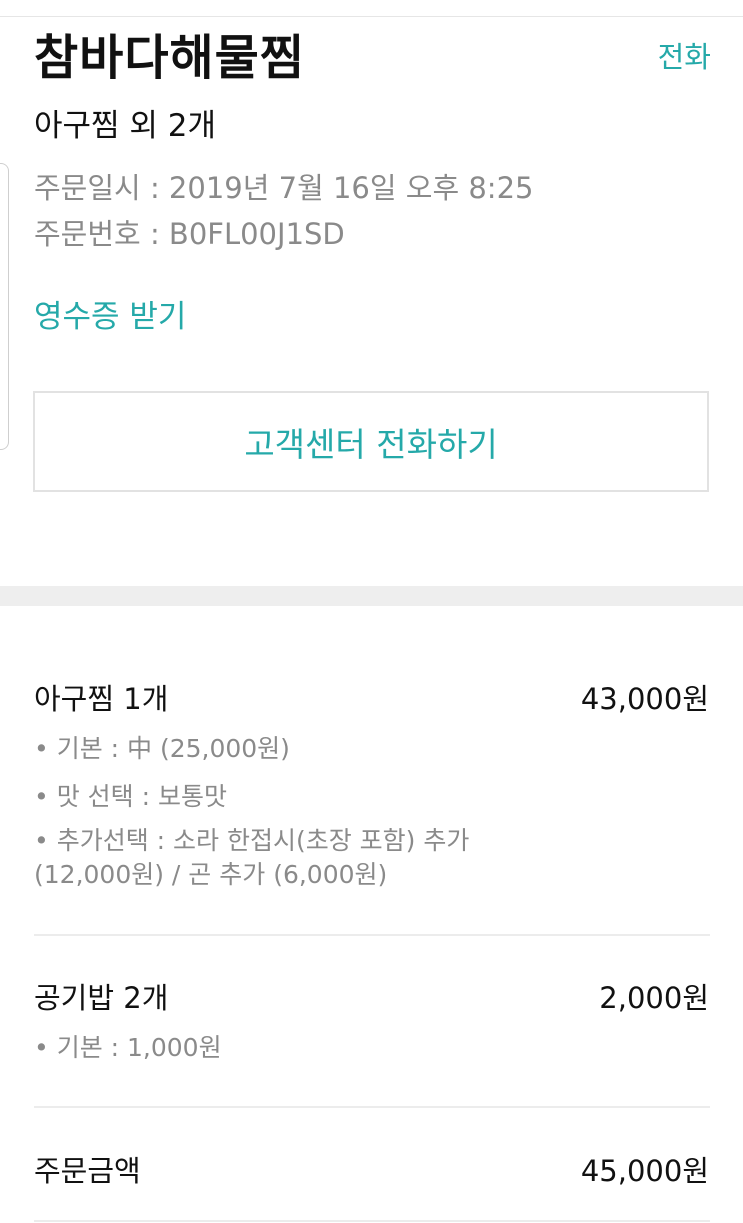  What do you see at coordinates (284, 188) in the screenshot?
I see `order-date: 주문일시 : 2019년 7월 16일 오후 8:25` at bounding box center [284, 188].